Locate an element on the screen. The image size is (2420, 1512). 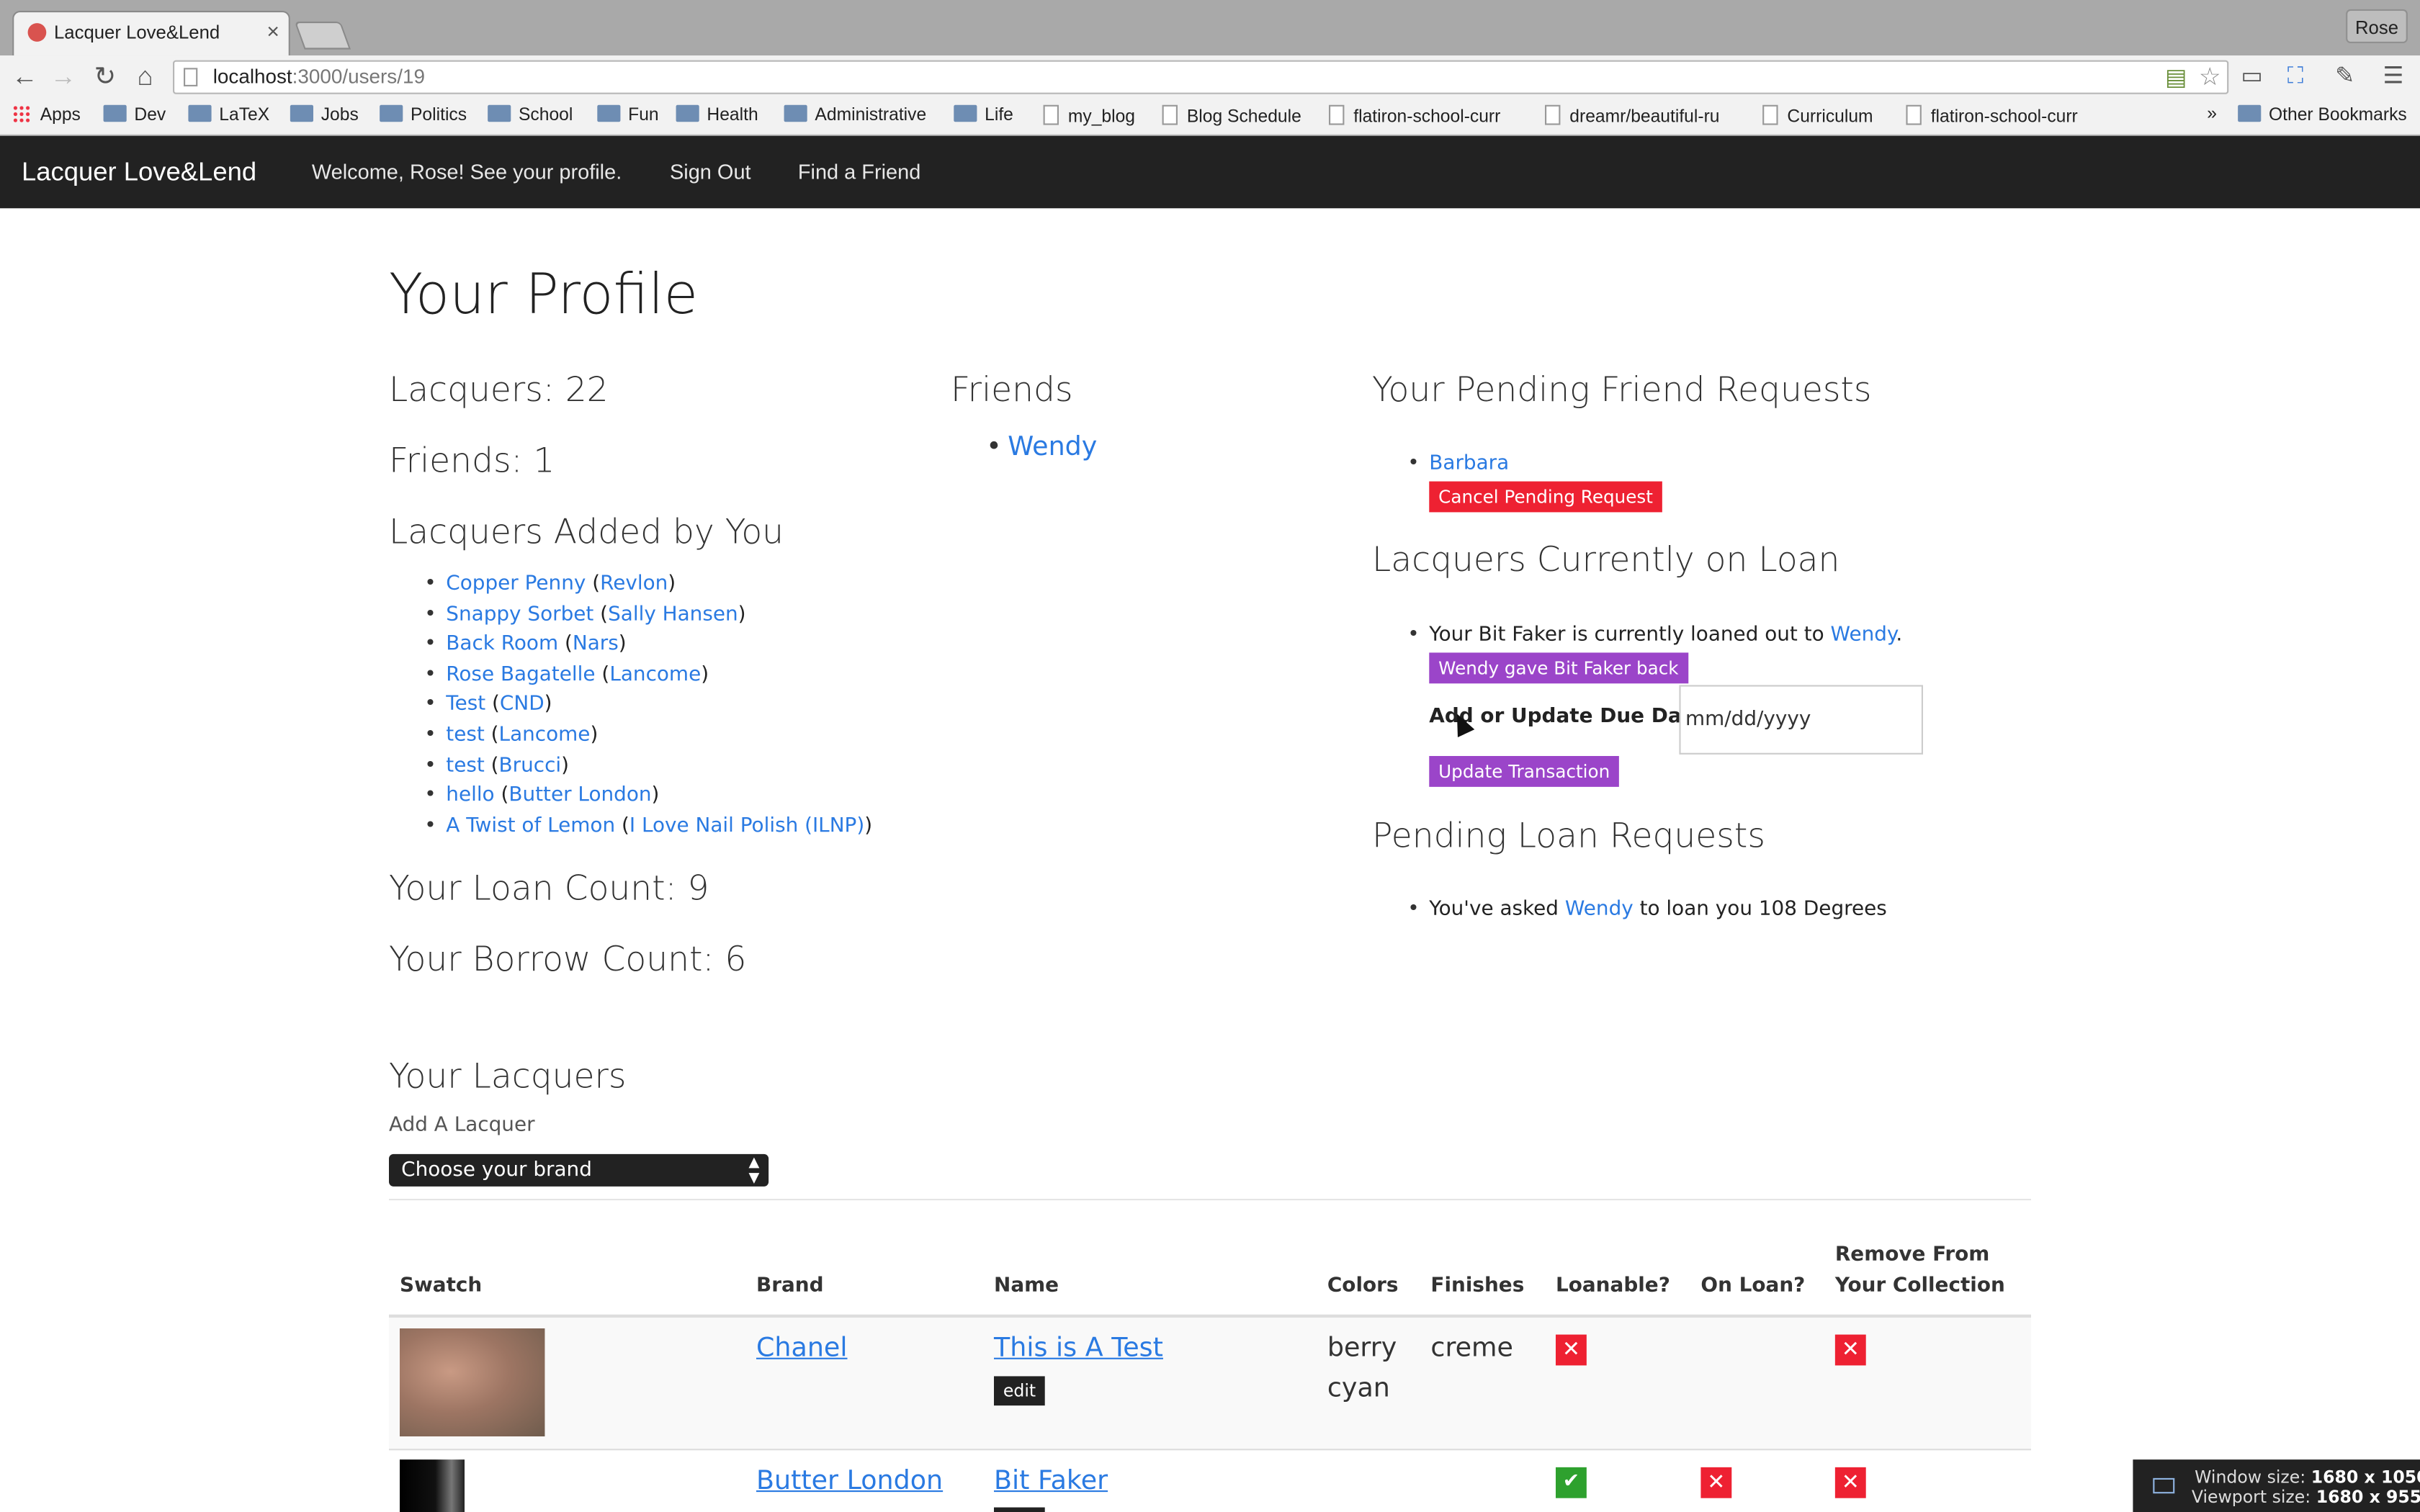
bookmark-dreamr-beautiful-ru: dreamr/beautiful-ru is located at coordinates (1632, 115).